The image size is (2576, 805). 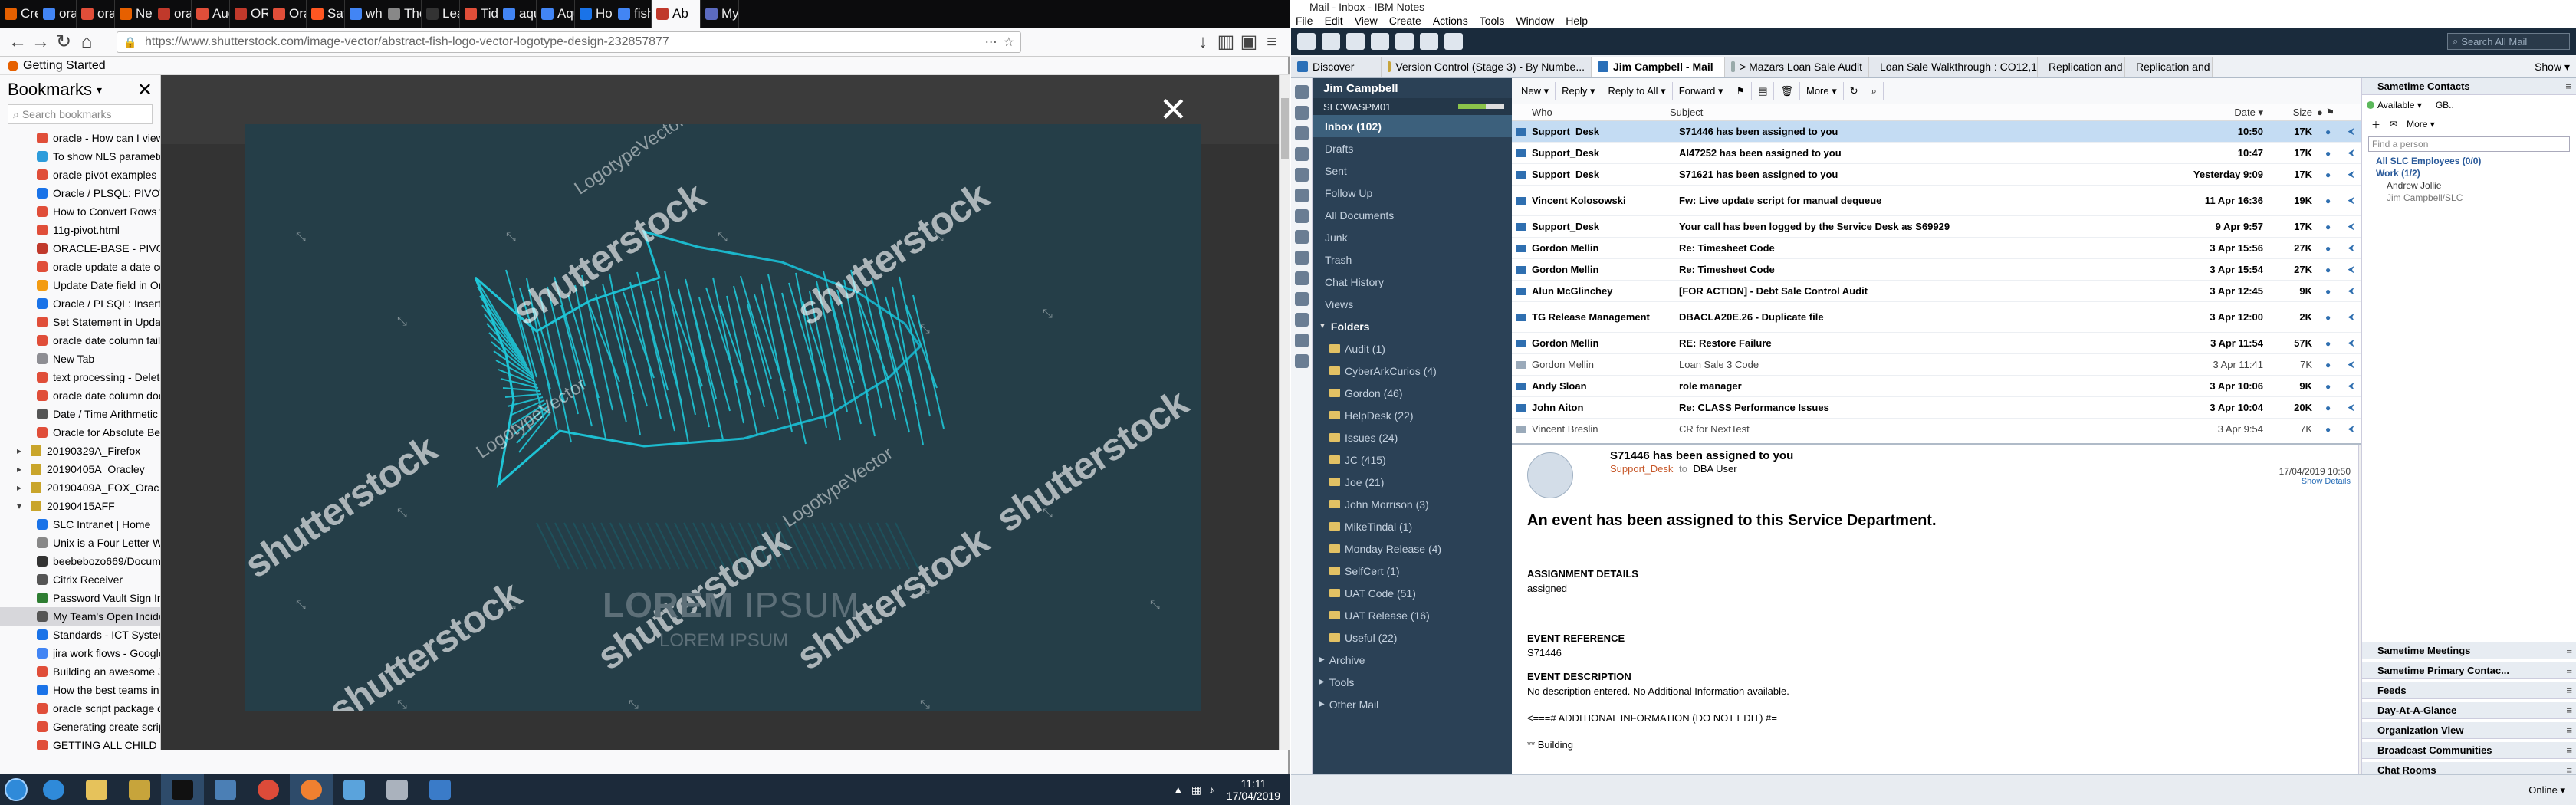 What do you see at coordinates (1742, 90) in the screenshot?
I see `flag-icon: ⚑` at bounding box center [1742, 90].